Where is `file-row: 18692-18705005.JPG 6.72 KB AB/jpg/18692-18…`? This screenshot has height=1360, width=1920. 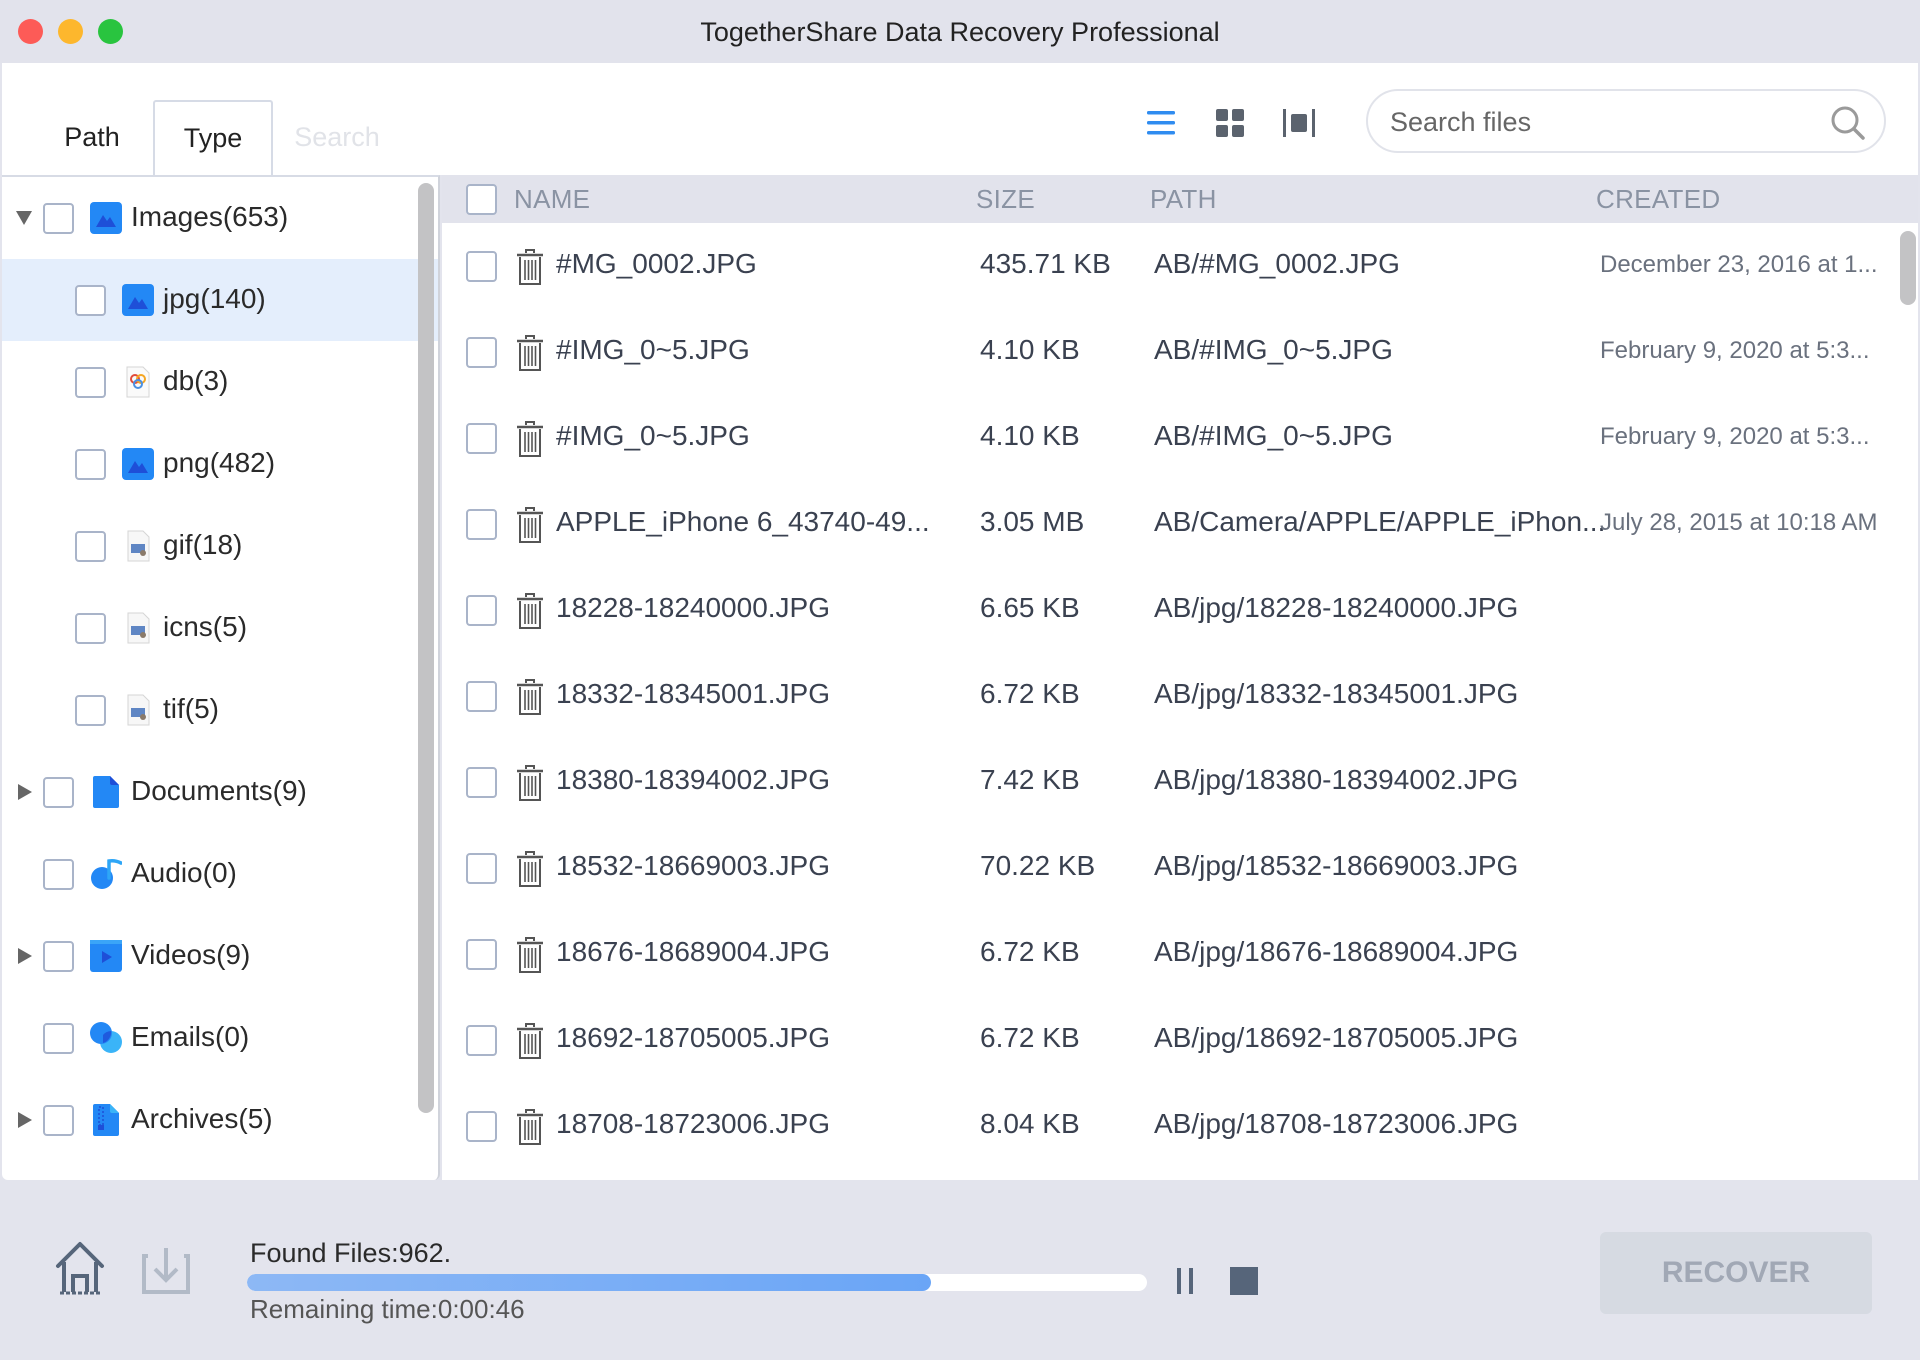 file-row: 18692-18705005.JPG 6.72 KB AB/jpg/18692-18… is located at coordinates (1172, 1041).